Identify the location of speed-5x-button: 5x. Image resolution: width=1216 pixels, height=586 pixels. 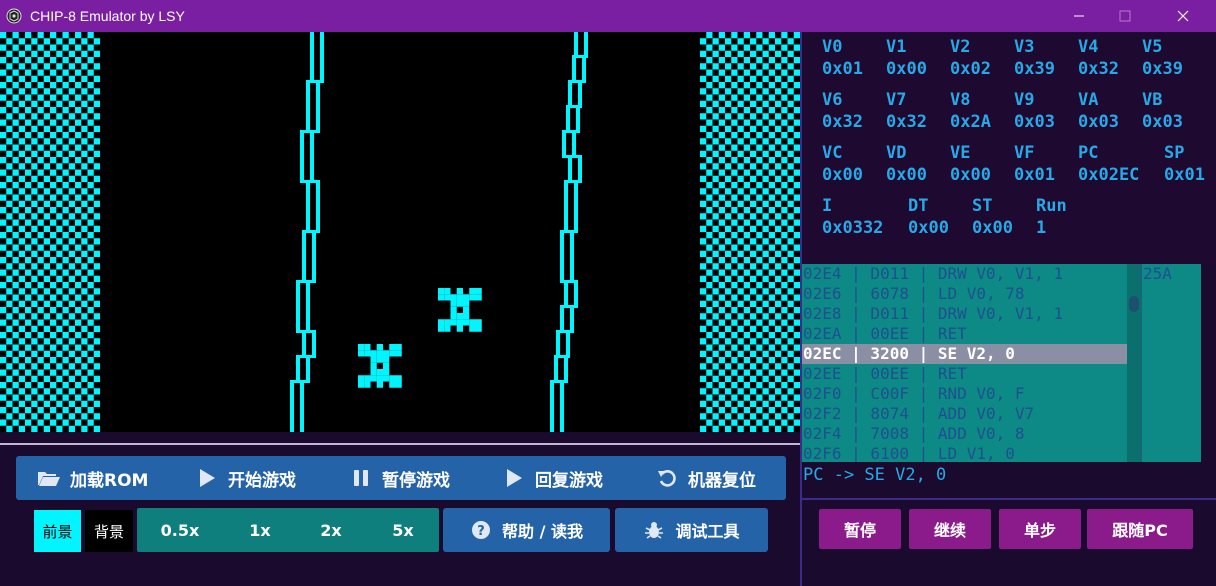
(403, 530).